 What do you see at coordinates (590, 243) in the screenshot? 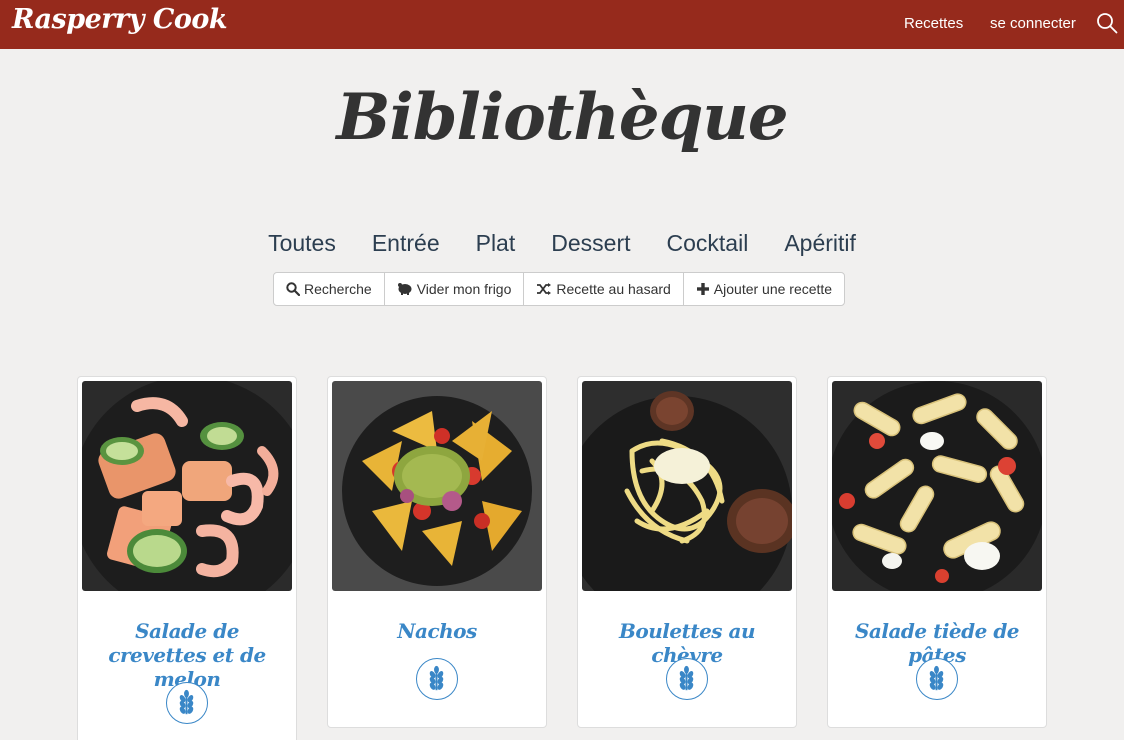
I see `tab-dessert: Dessert` at bounding box center [590, 243].